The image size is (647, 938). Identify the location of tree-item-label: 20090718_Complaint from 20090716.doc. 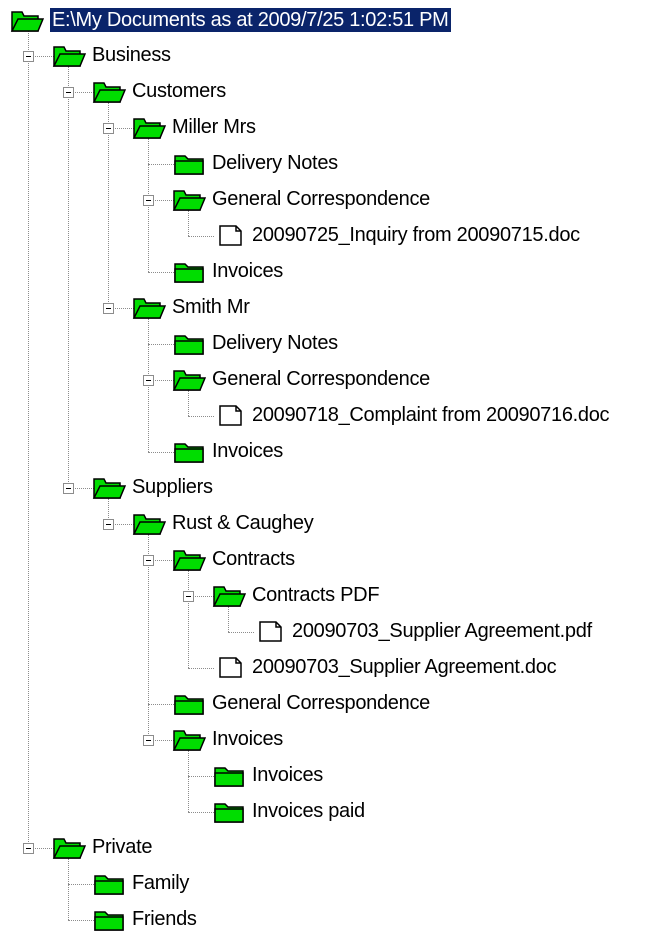
(431, 415).